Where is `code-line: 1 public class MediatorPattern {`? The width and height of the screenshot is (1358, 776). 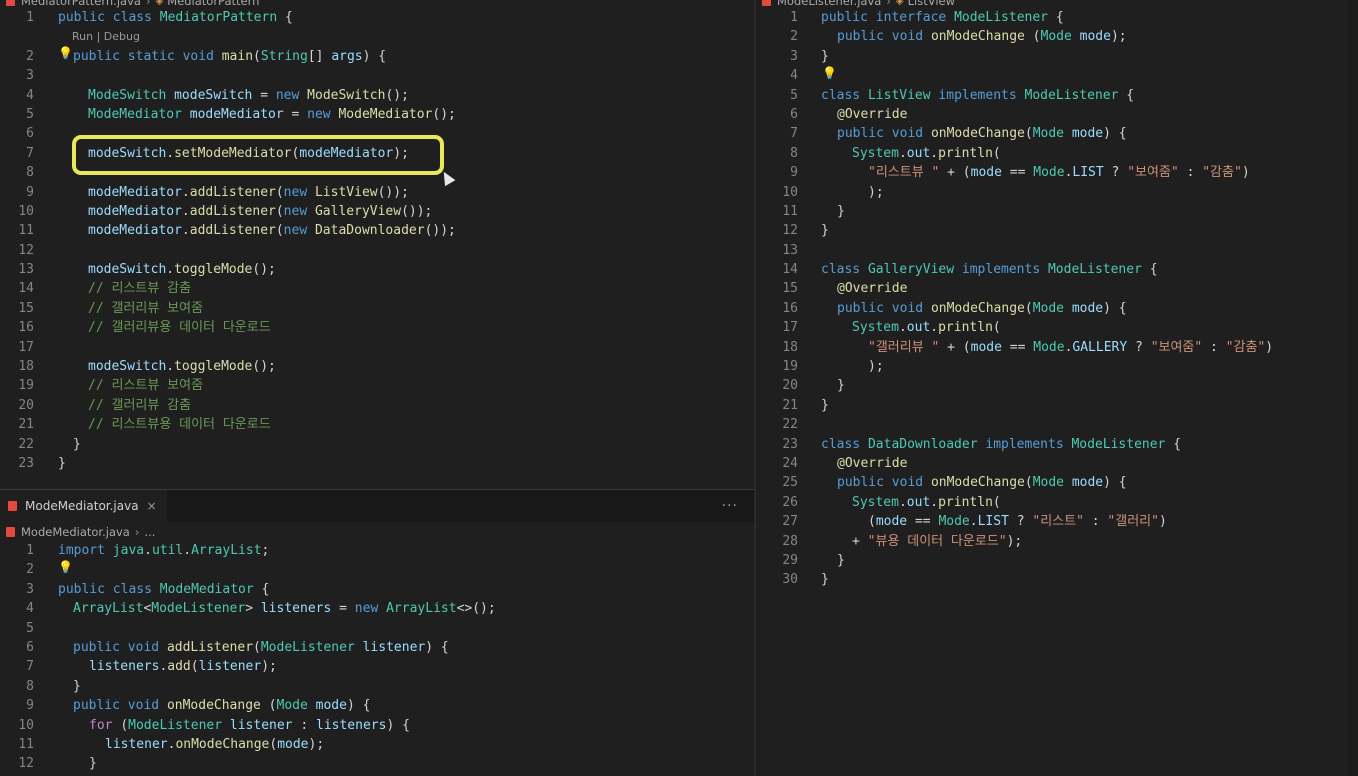 code-line: 1 public class MediatorPattern { is located at coordinates (377, 17).